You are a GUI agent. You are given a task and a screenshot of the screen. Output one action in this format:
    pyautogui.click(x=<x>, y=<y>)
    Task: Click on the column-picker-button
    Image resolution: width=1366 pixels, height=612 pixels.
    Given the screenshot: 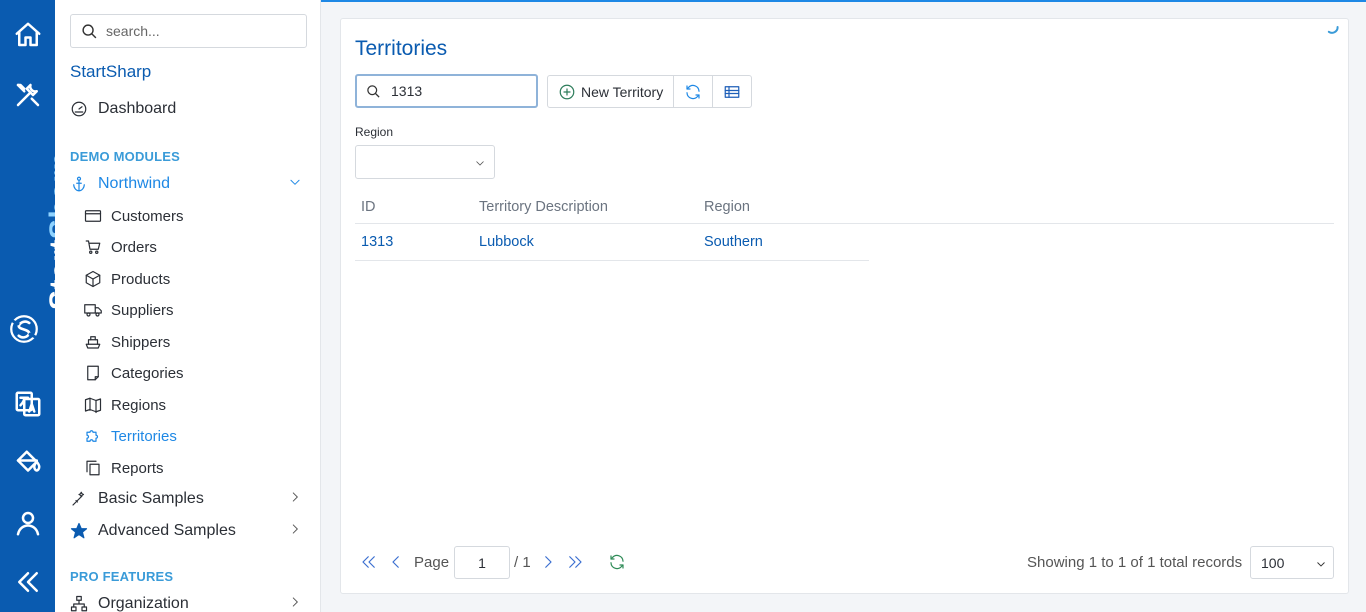 What is the action you would take?
    pyautogui.click(x=732, y=91)
    